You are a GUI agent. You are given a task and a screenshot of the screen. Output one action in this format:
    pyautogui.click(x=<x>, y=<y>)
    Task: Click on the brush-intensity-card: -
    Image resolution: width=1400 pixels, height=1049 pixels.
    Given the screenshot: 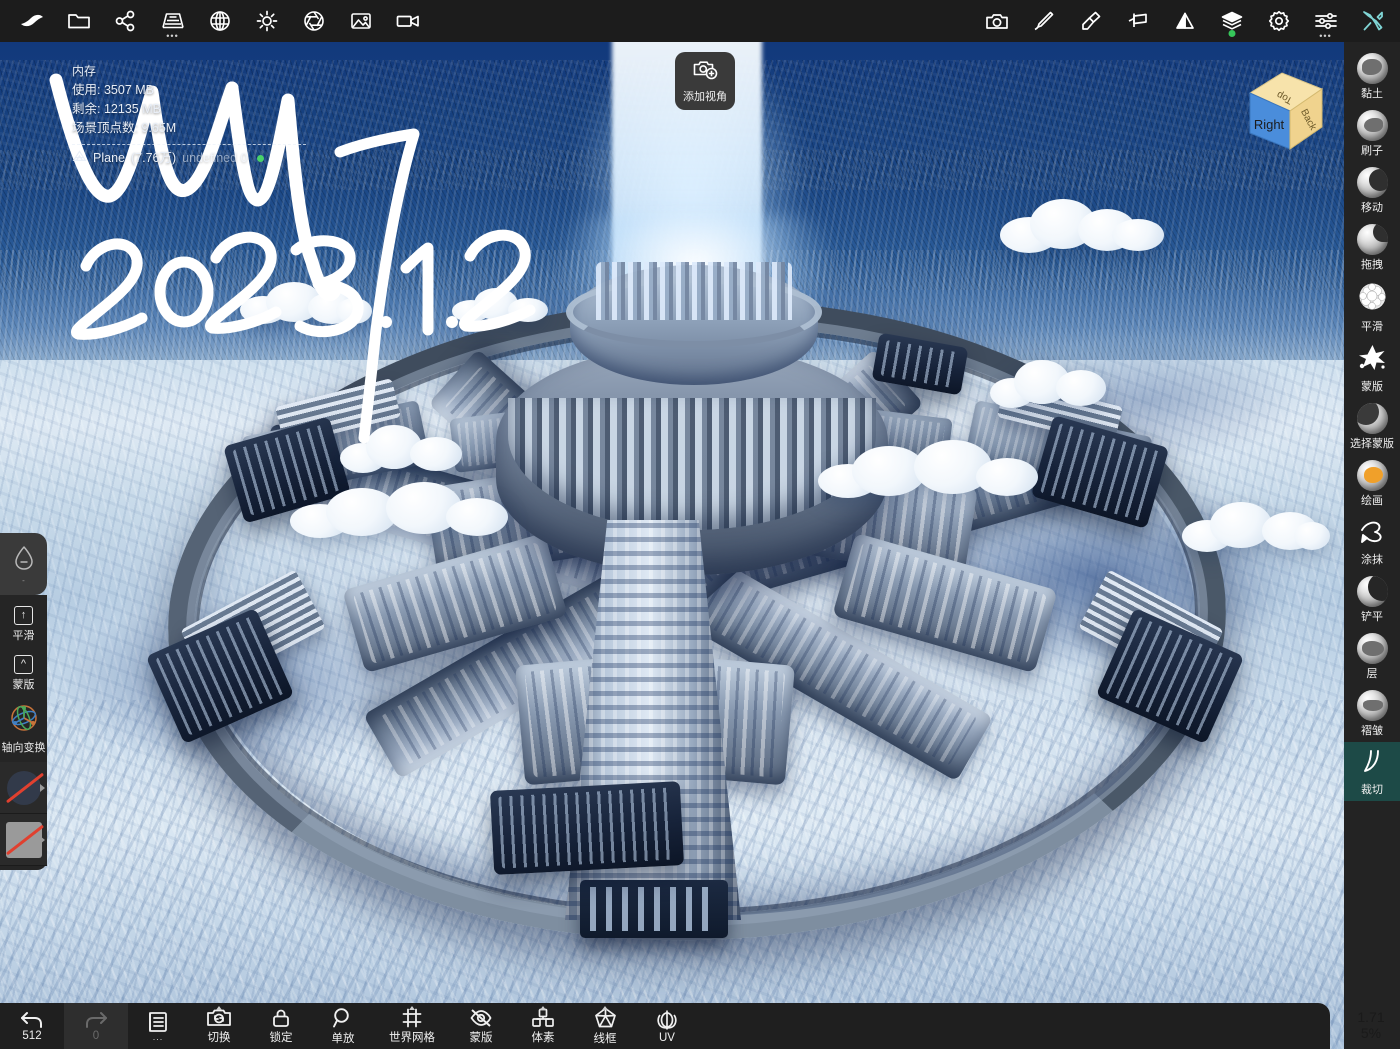 What is the action you would take?
    pyautogui.click(x=23, y=564)
    